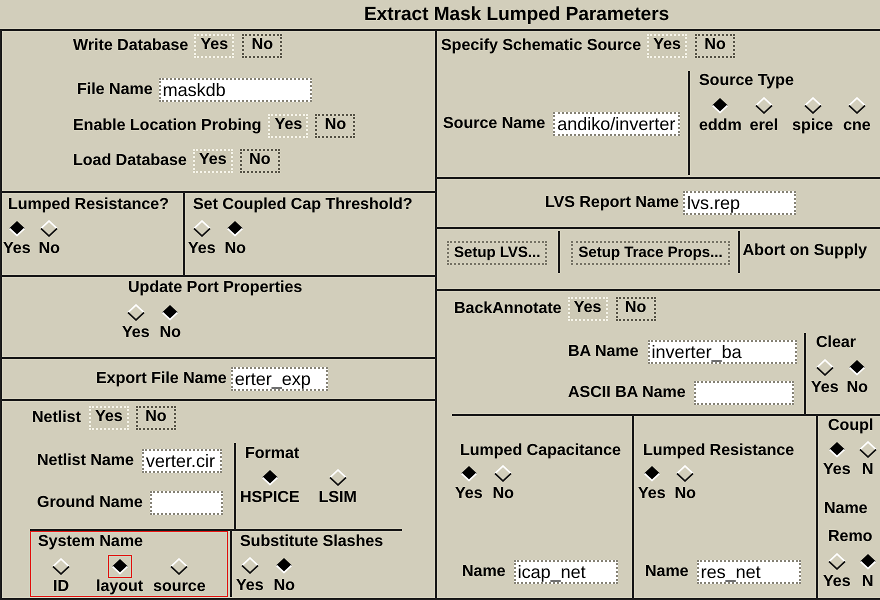  I want to click on window-title: Extract Mask Lumped Parameters, so click(517, 15).